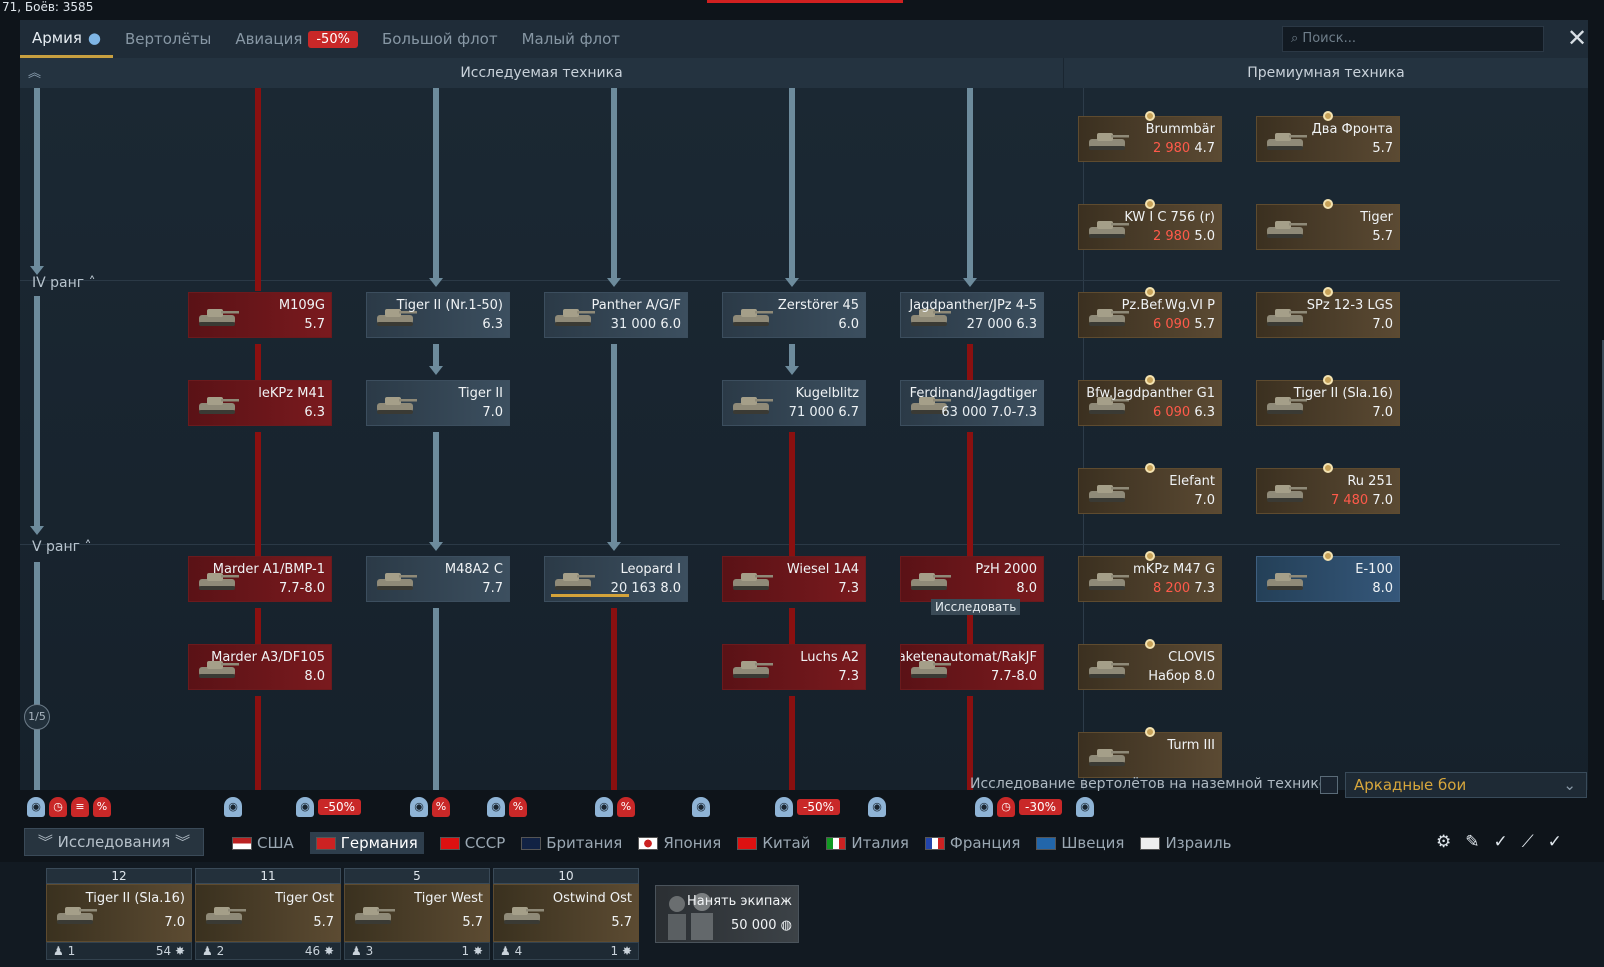  I want to click on nation-tab-france: Франция, so click(972, 843).